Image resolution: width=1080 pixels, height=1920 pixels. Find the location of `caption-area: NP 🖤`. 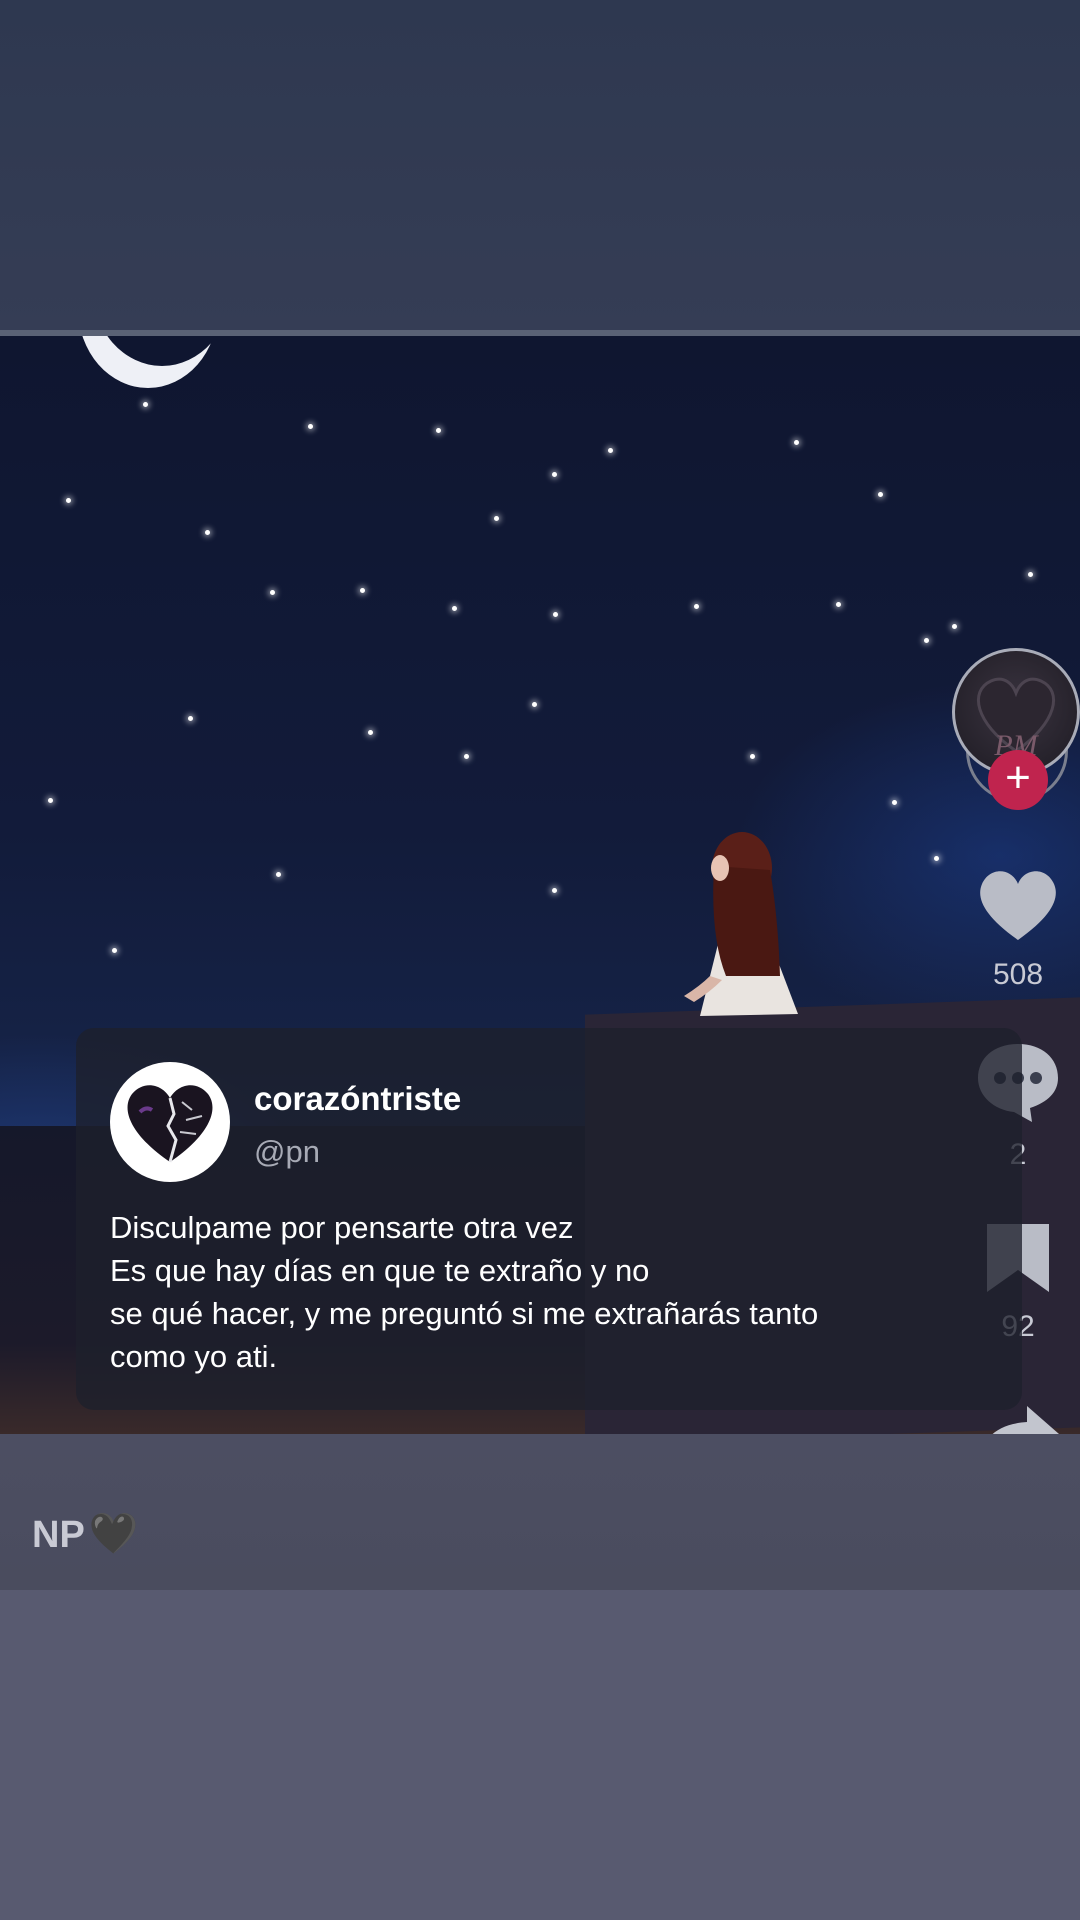

caption-area: NP 🖤 is located at coordinates (540, 1512).